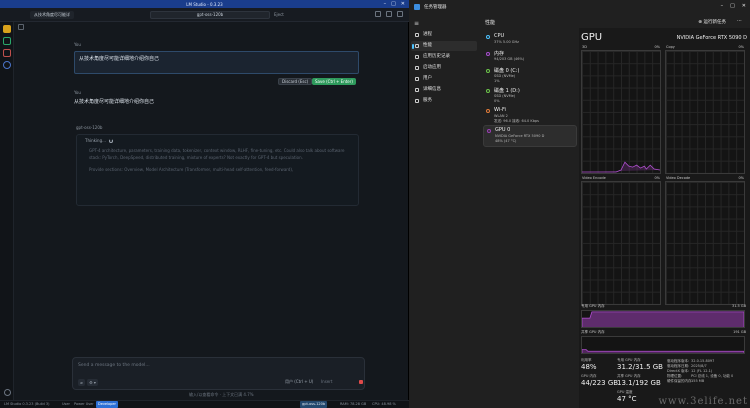 The height and width of the screenshot is (408, 750). Describe the element at coordinates (621, 109) in the screenshot. I see `graph-3d: 3D 0%` at that location.